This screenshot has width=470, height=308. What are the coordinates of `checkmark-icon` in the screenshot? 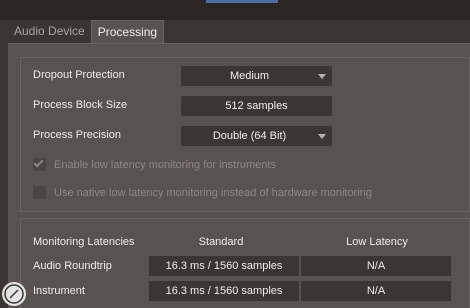 It's located at (38, 162).